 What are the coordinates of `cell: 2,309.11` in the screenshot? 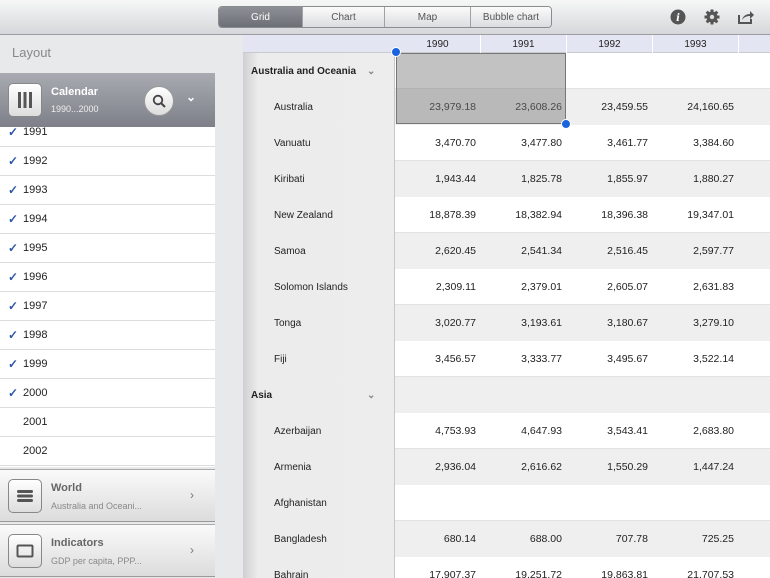 It's located at (438, 287).